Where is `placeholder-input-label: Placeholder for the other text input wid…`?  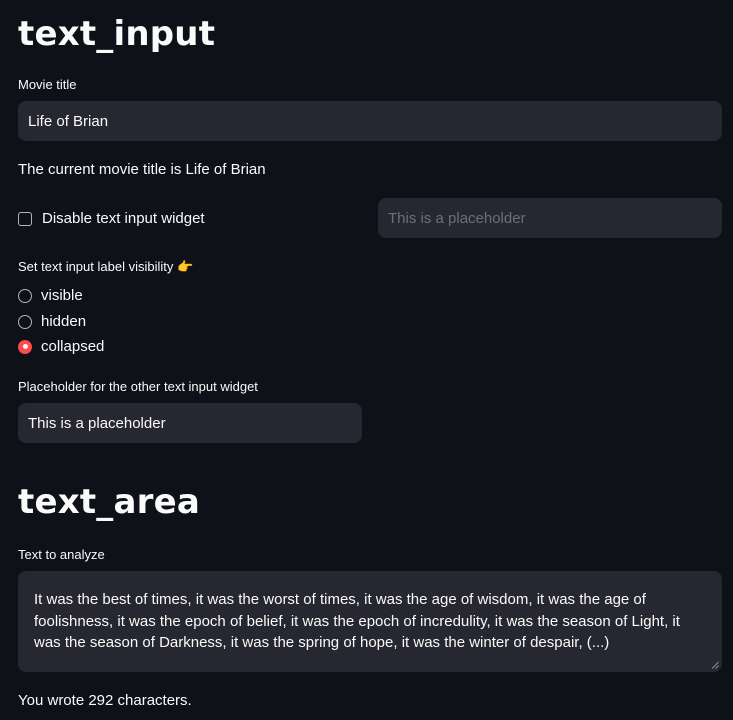
placeholder-input-label: Placeholder for the other text input wid… is located at coordinates (138, 386).